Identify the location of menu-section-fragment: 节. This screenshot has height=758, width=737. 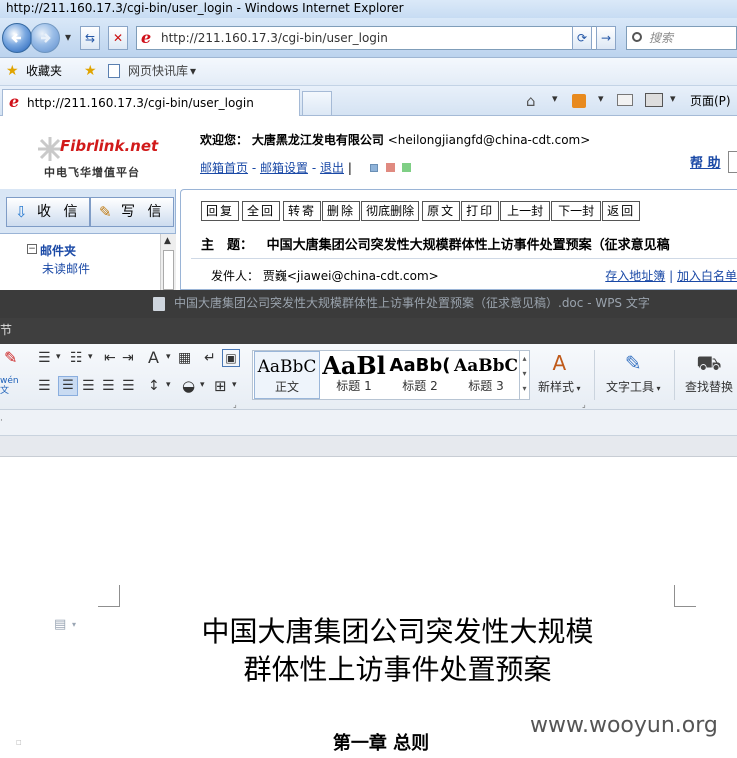
(6, 330).